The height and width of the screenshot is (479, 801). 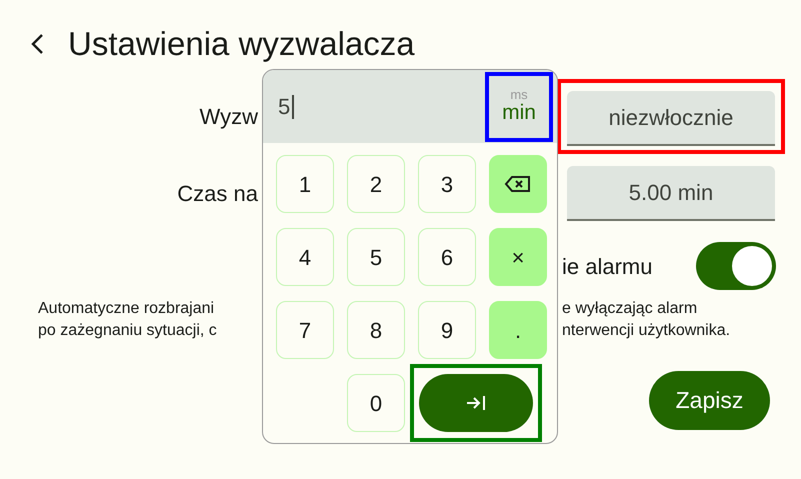 What do you see at coordinates (607, 266) in the screenshot?
I see `toggle-label: ie alarmu` at bounding box center [607, 266].